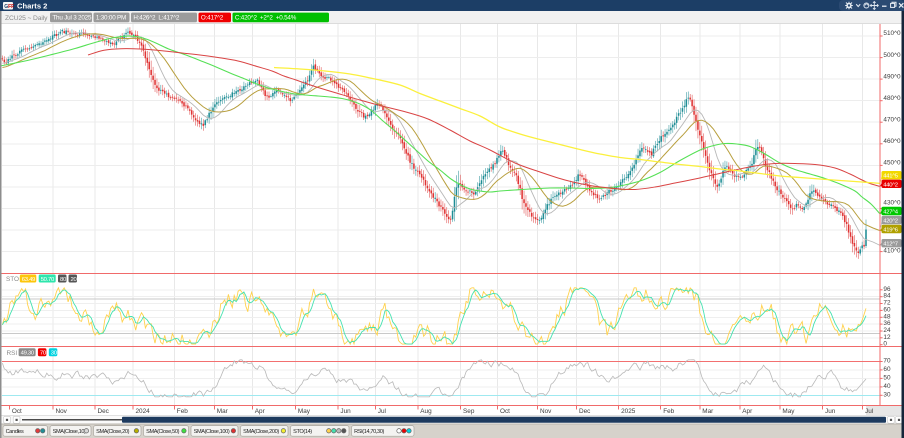  I want to click on svg-text: 50, so click(887, 377).